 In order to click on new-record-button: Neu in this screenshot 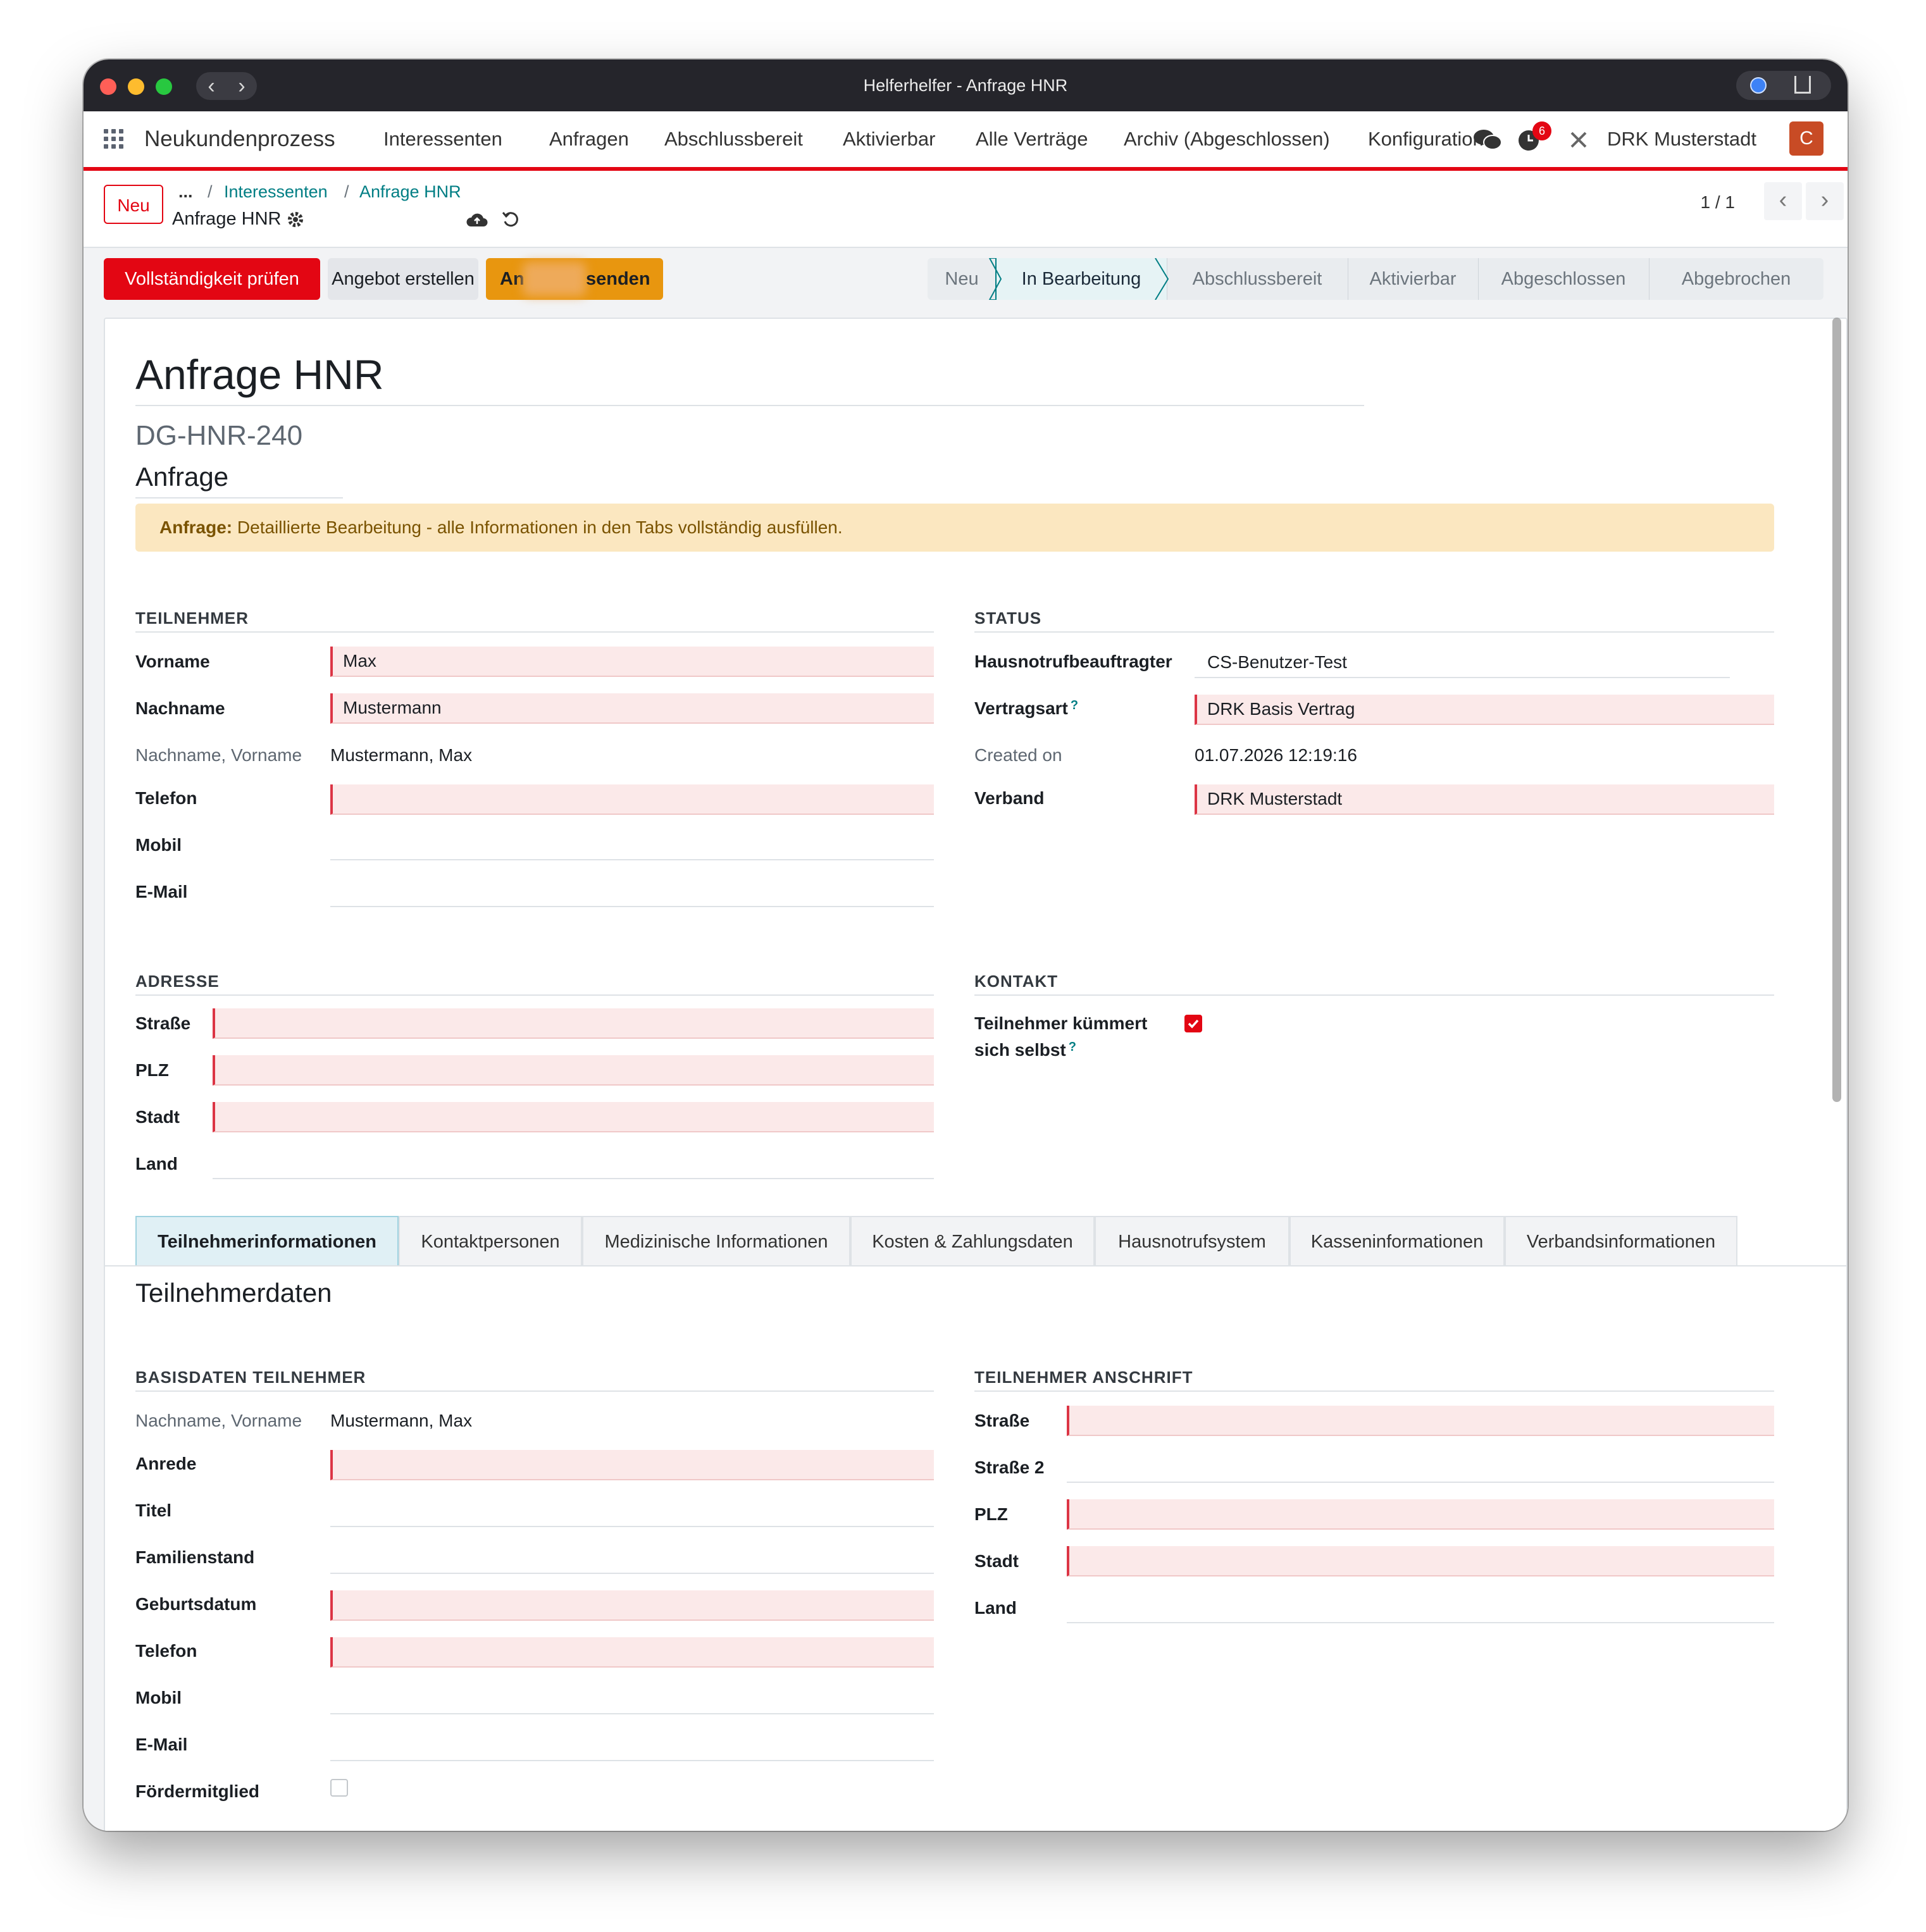, I will do `click(134, 205)`.